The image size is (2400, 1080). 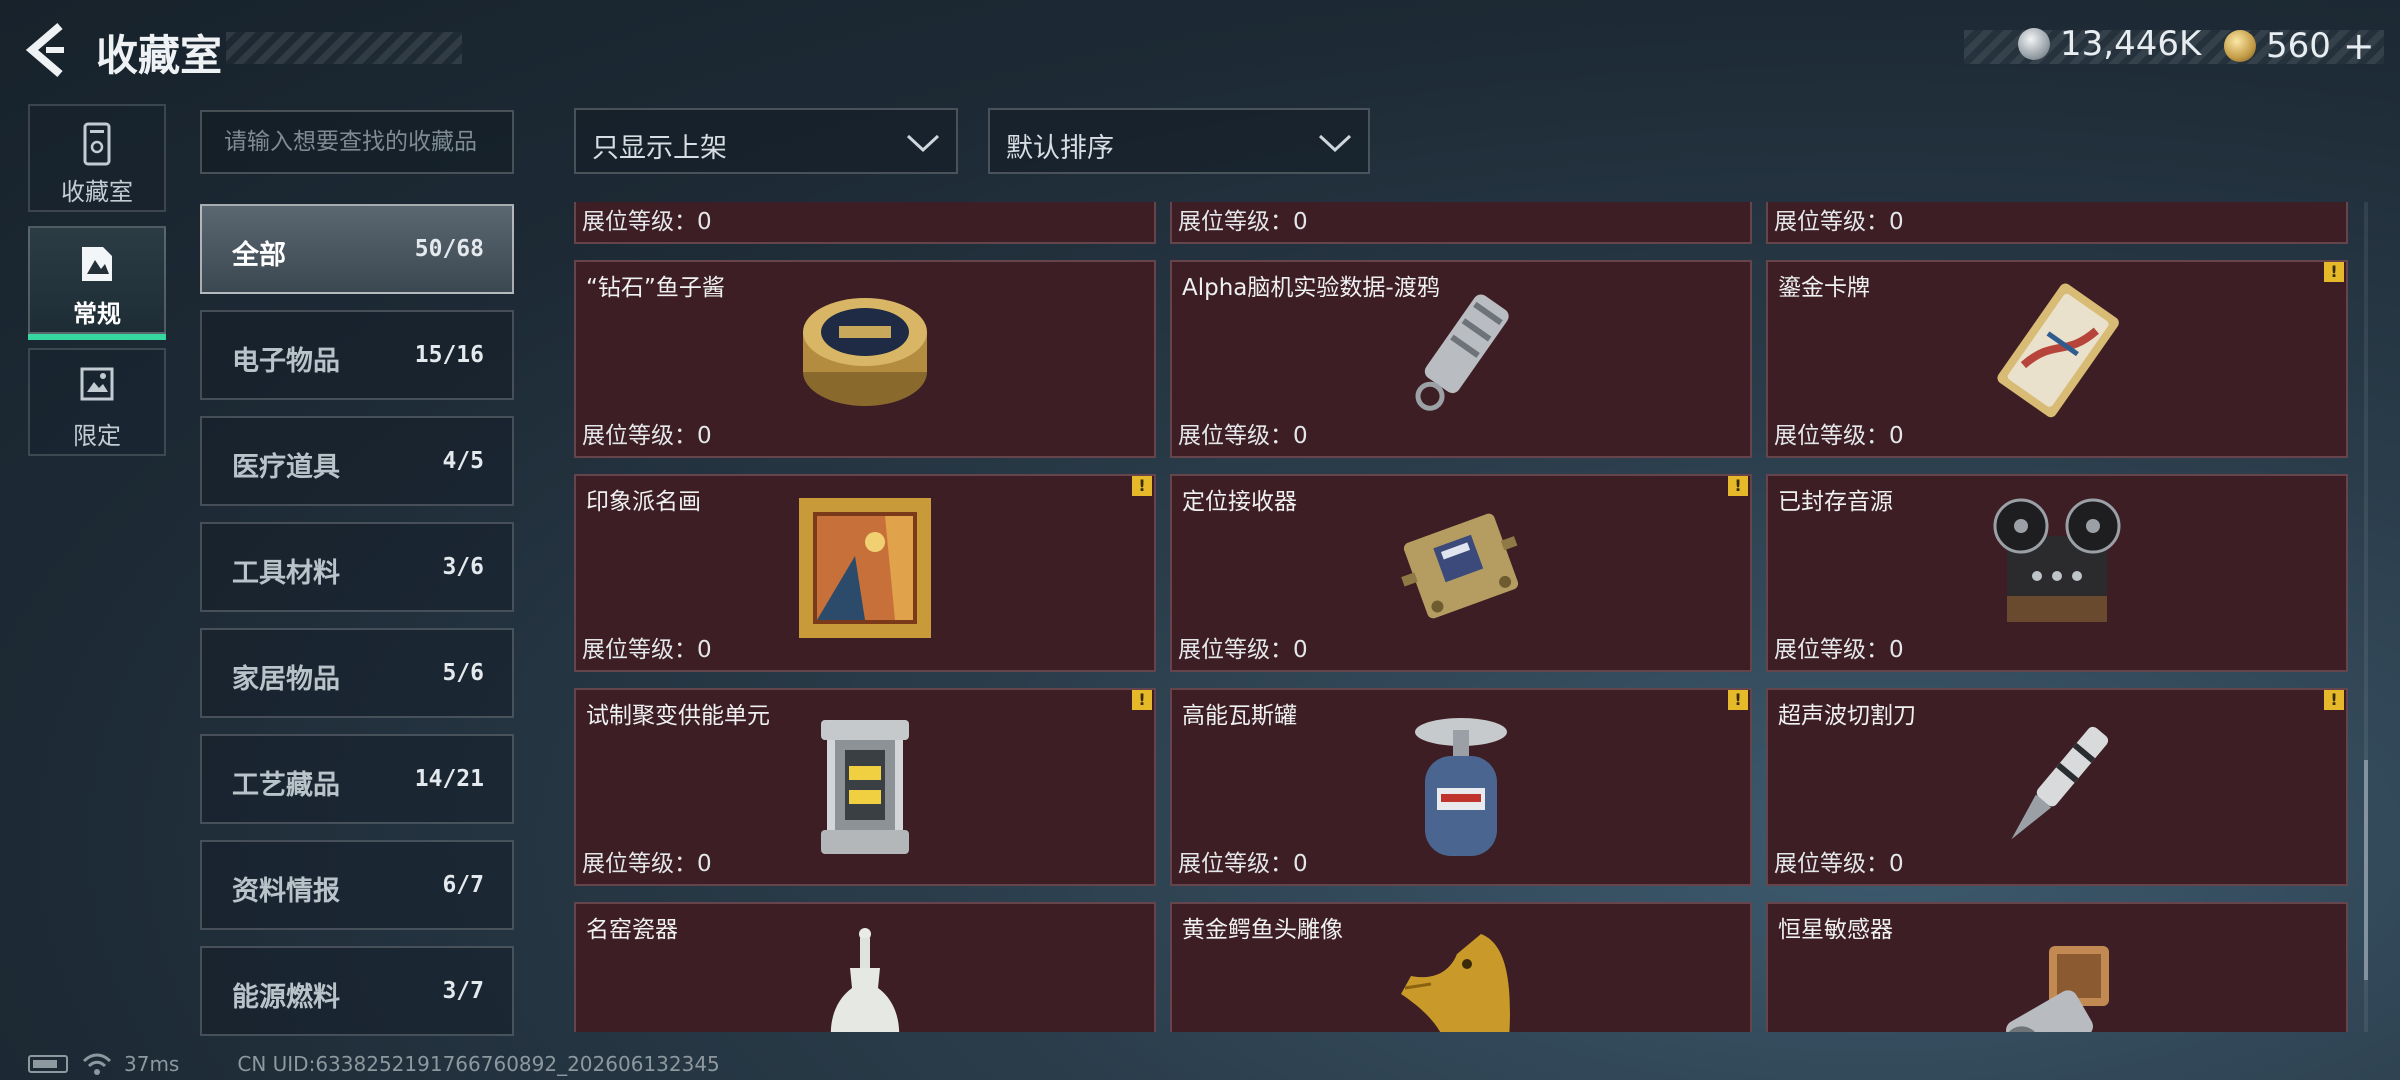 What do you see at coordinates (1179, 141) in the screenshot?
I see `sort-dropdown: 默认排序` at bounding box center [1179, 141].